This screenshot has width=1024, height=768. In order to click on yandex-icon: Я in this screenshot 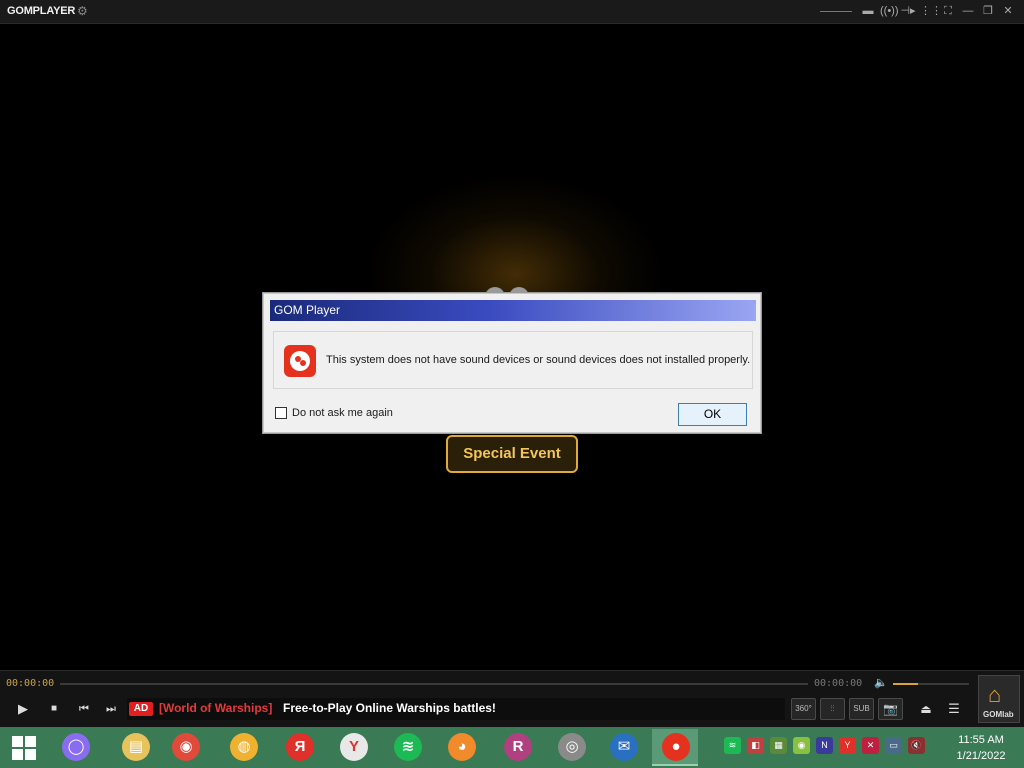, I will do `click(300, 747)`.